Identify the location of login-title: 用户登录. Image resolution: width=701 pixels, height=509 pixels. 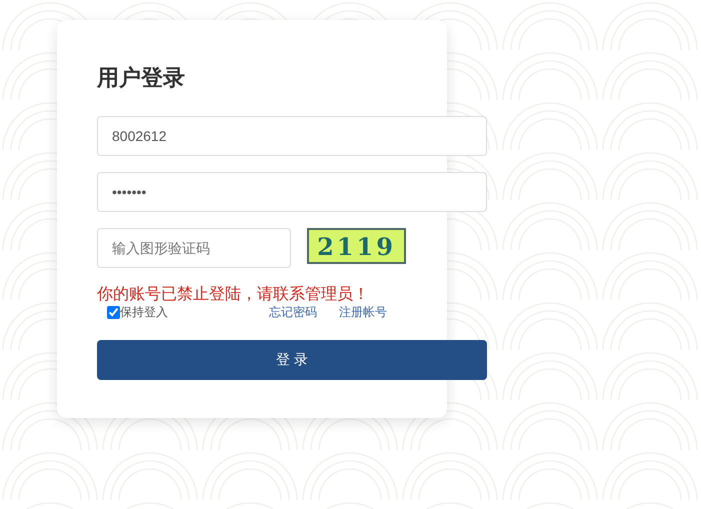
(141, 78).